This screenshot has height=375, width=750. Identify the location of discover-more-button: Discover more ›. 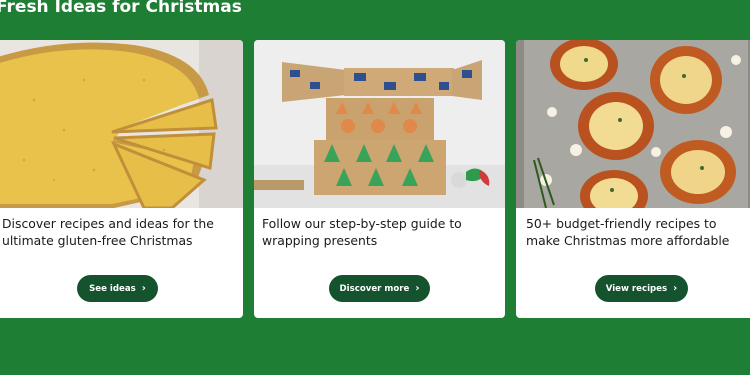
(379, 288).